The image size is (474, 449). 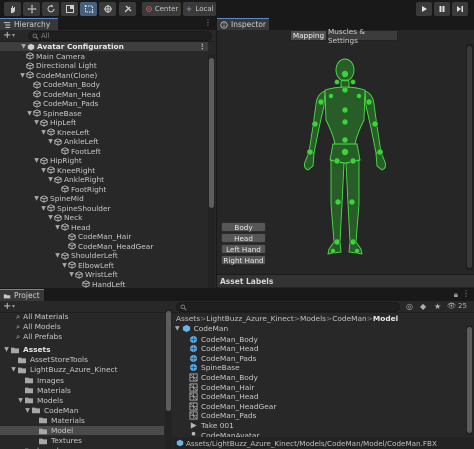 What do you see at coordinates (199, 9) in the screenshot?
I see `pivot-rotation-button: Local` at bounding box center [199, 9].